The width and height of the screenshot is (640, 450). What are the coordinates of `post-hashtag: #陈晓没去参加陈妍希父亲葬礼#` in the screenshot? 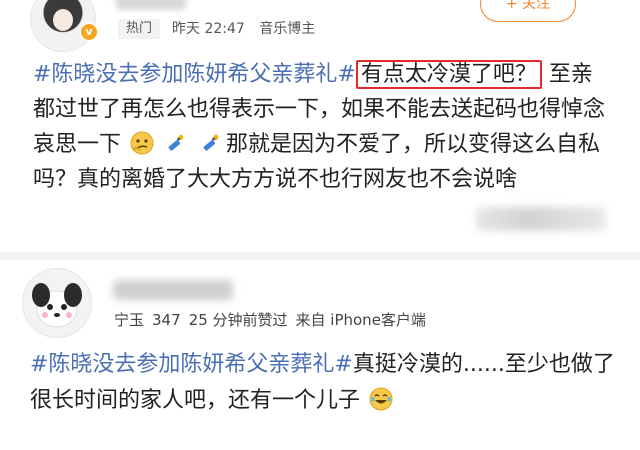 It's located at (194, 74).